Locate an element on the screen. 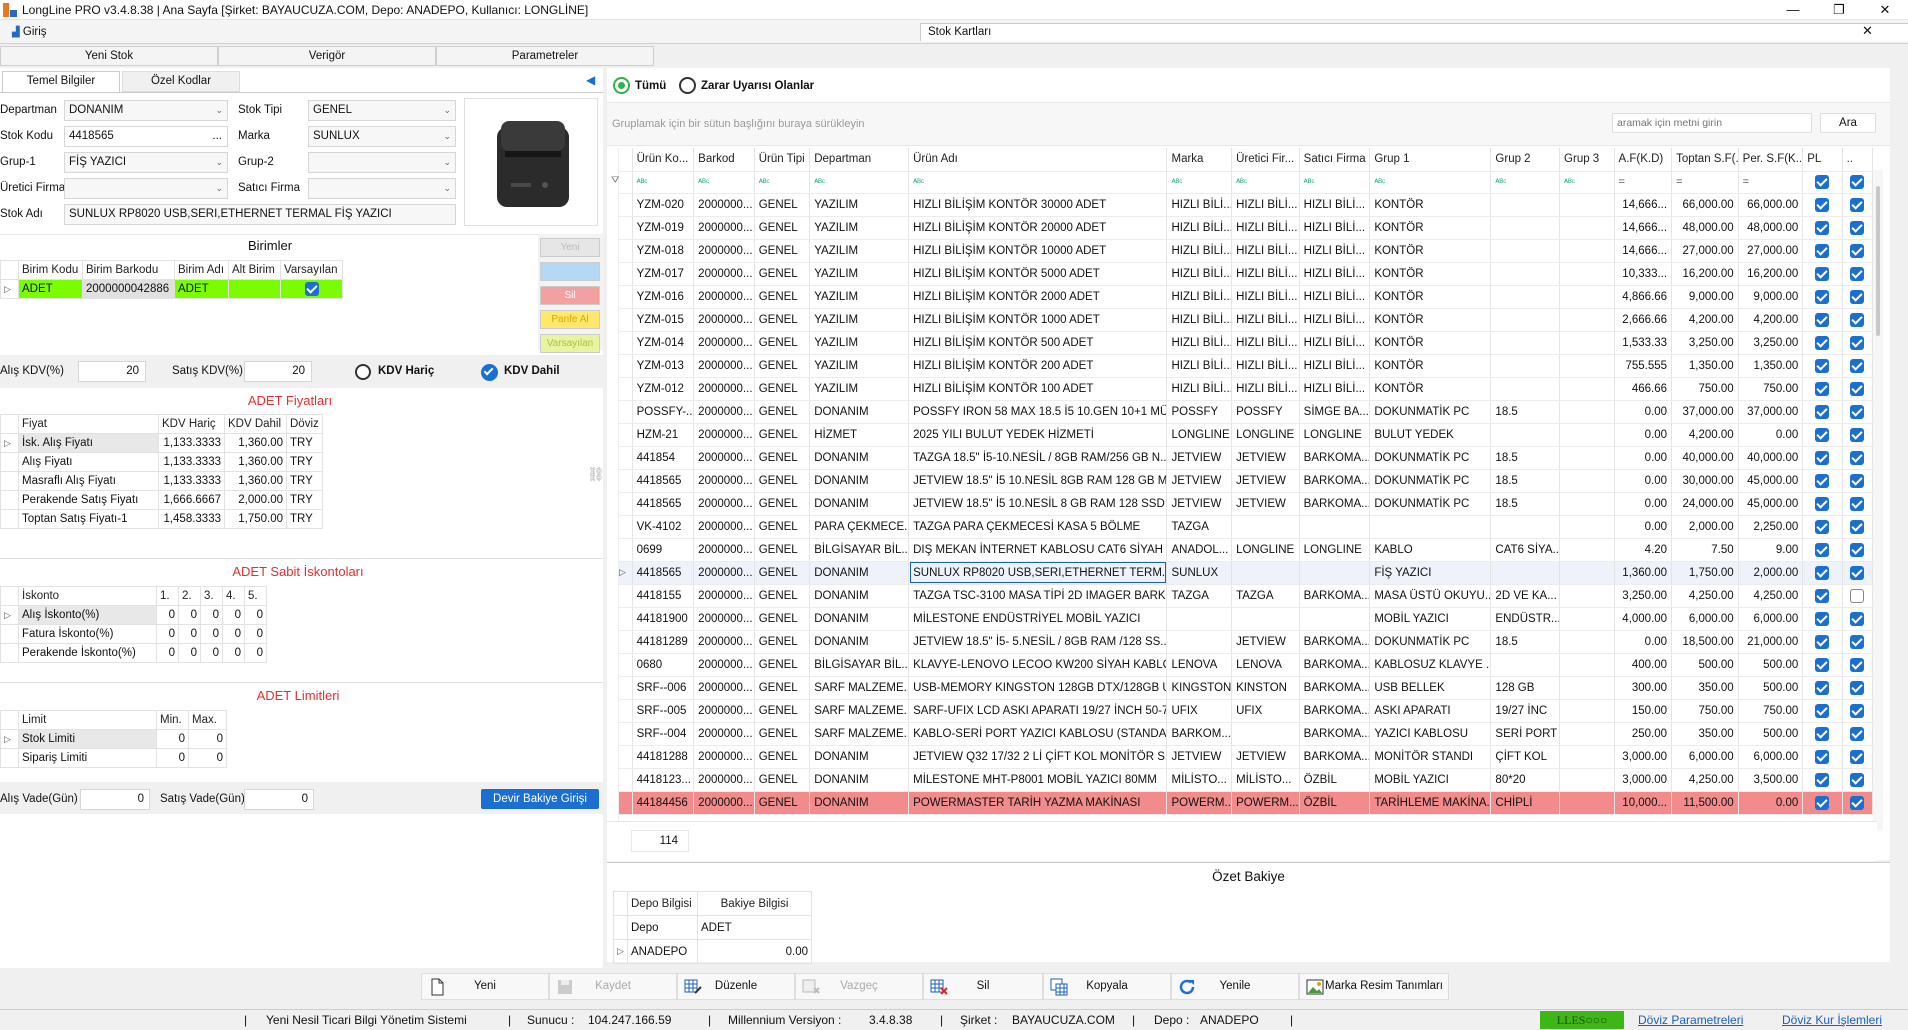 This screenshot has width=1908, height=1030. table-row: Perakende İskonto(%) 0 0 0 0 0 is located at coordinates (133, 653).